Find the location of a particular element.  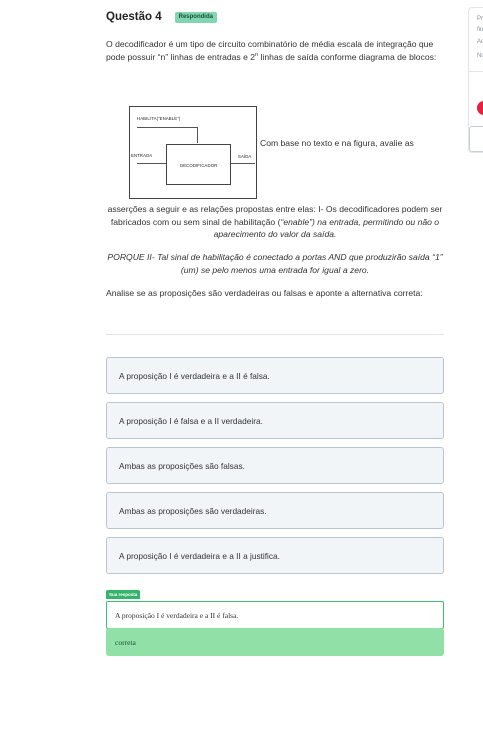

option-c: Ambas as proposições são falsas. is located at coordinates (275, 465).